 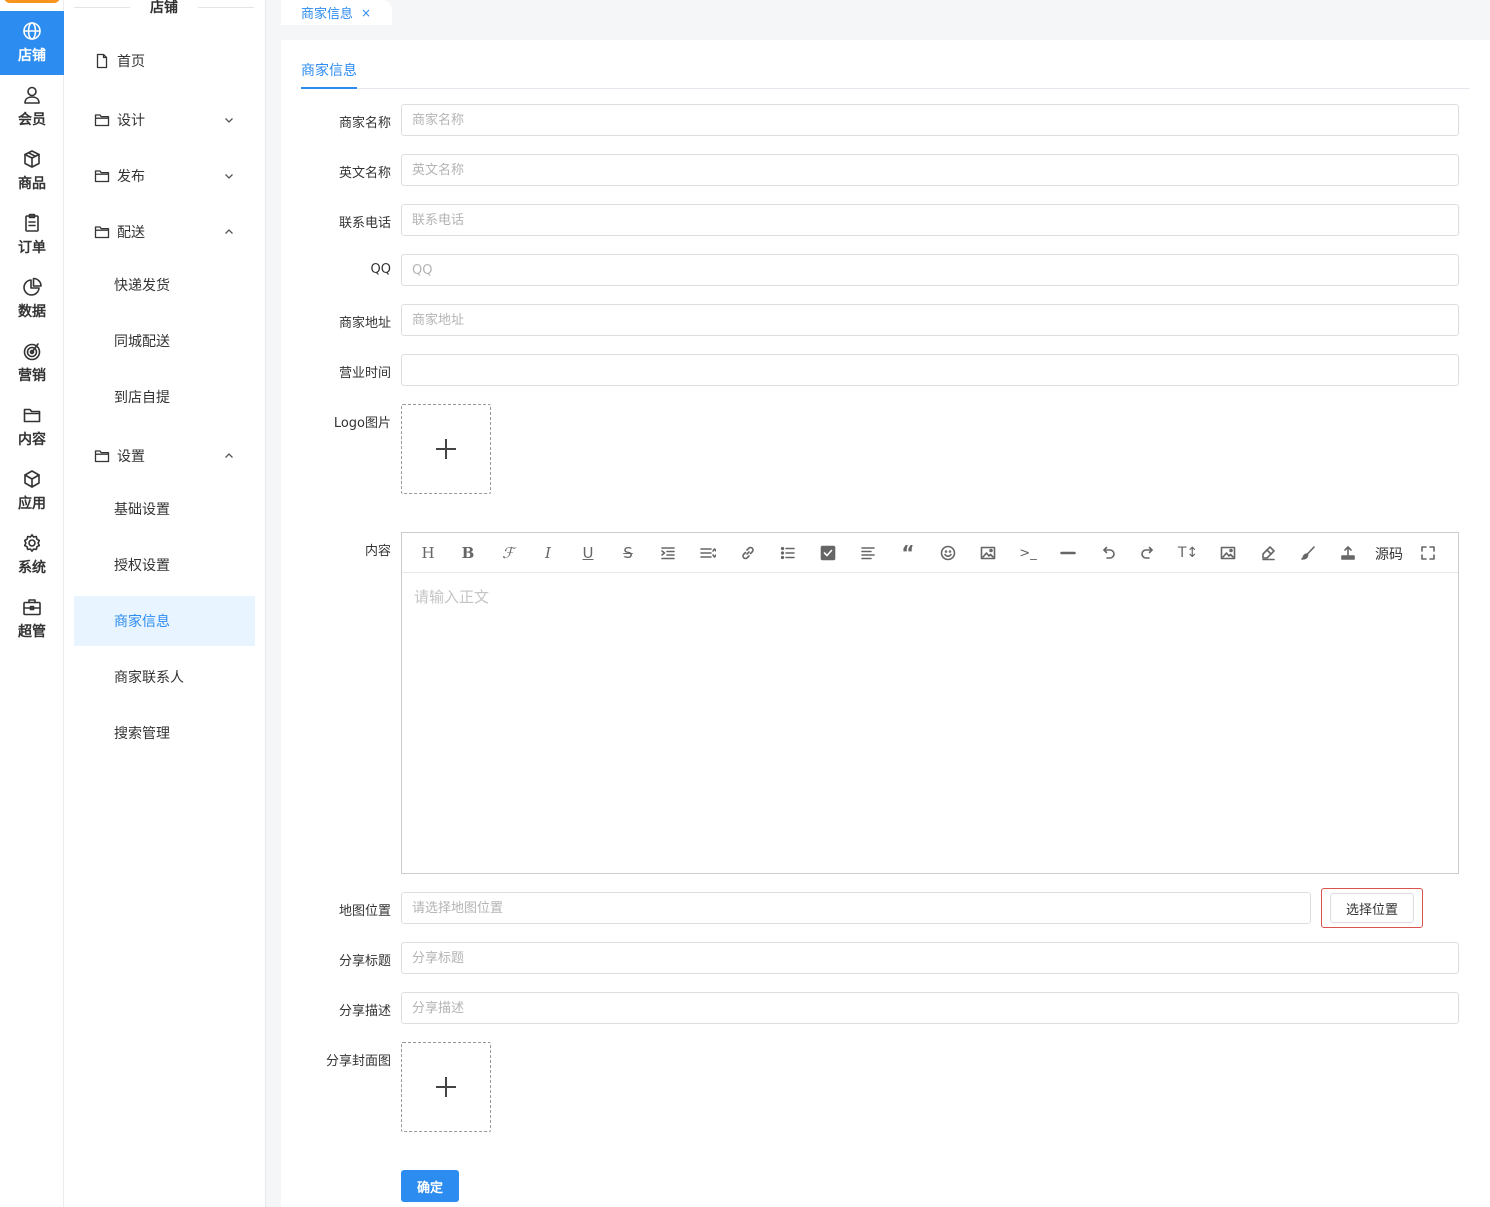 I want to click on logo-upload, so click(x=446, y=449).